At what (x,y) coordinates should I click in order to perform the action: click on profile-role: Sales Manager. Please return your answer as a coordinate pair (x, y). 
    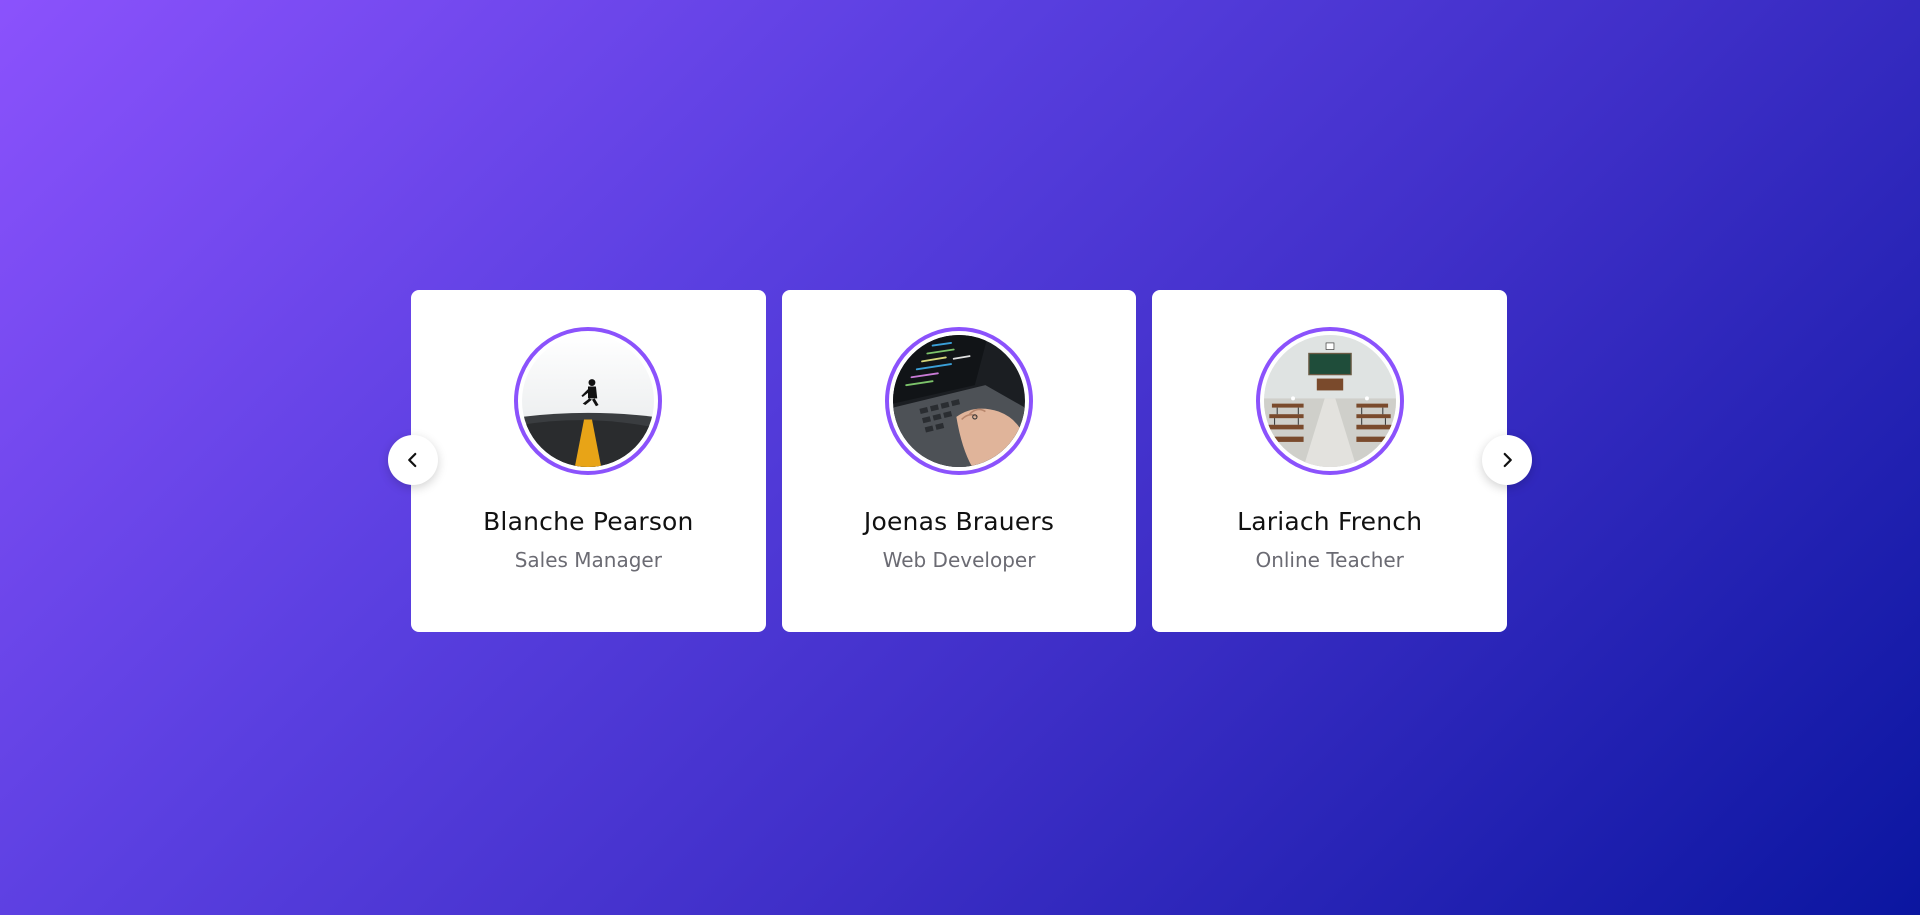
    Looking at the image, I should click on (588, 560).